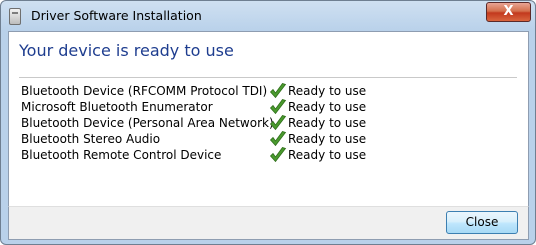 Image resolution: width=536 pixels, height=245 pixels. What do you see at coordinates (482, 222) in the screenshot?
I see `close-button: Close` at bounding box center [482, 222].